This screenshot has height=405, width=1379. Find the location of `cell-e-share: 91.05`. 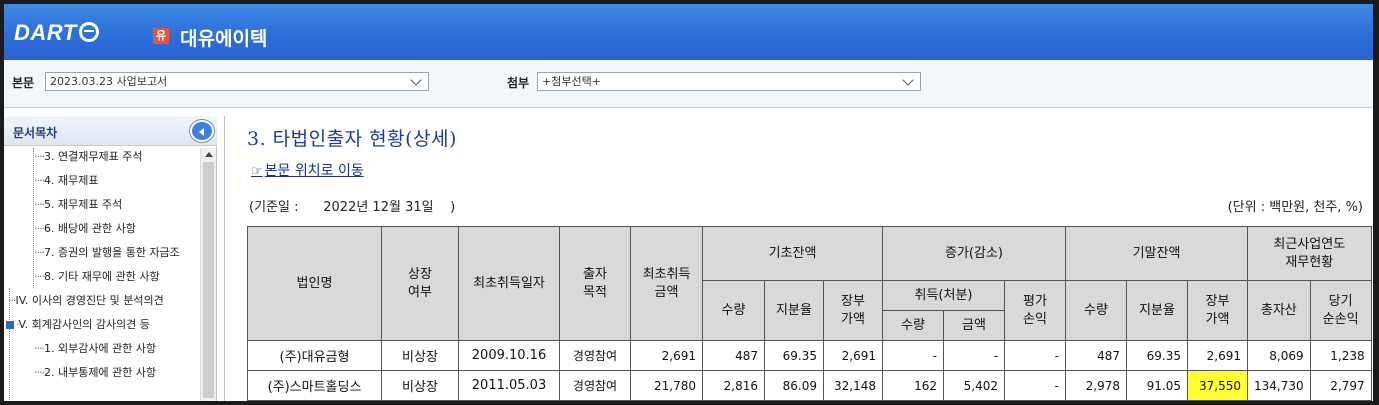

cell-e-share: 91.05 is located at coordinates (1157, 385).